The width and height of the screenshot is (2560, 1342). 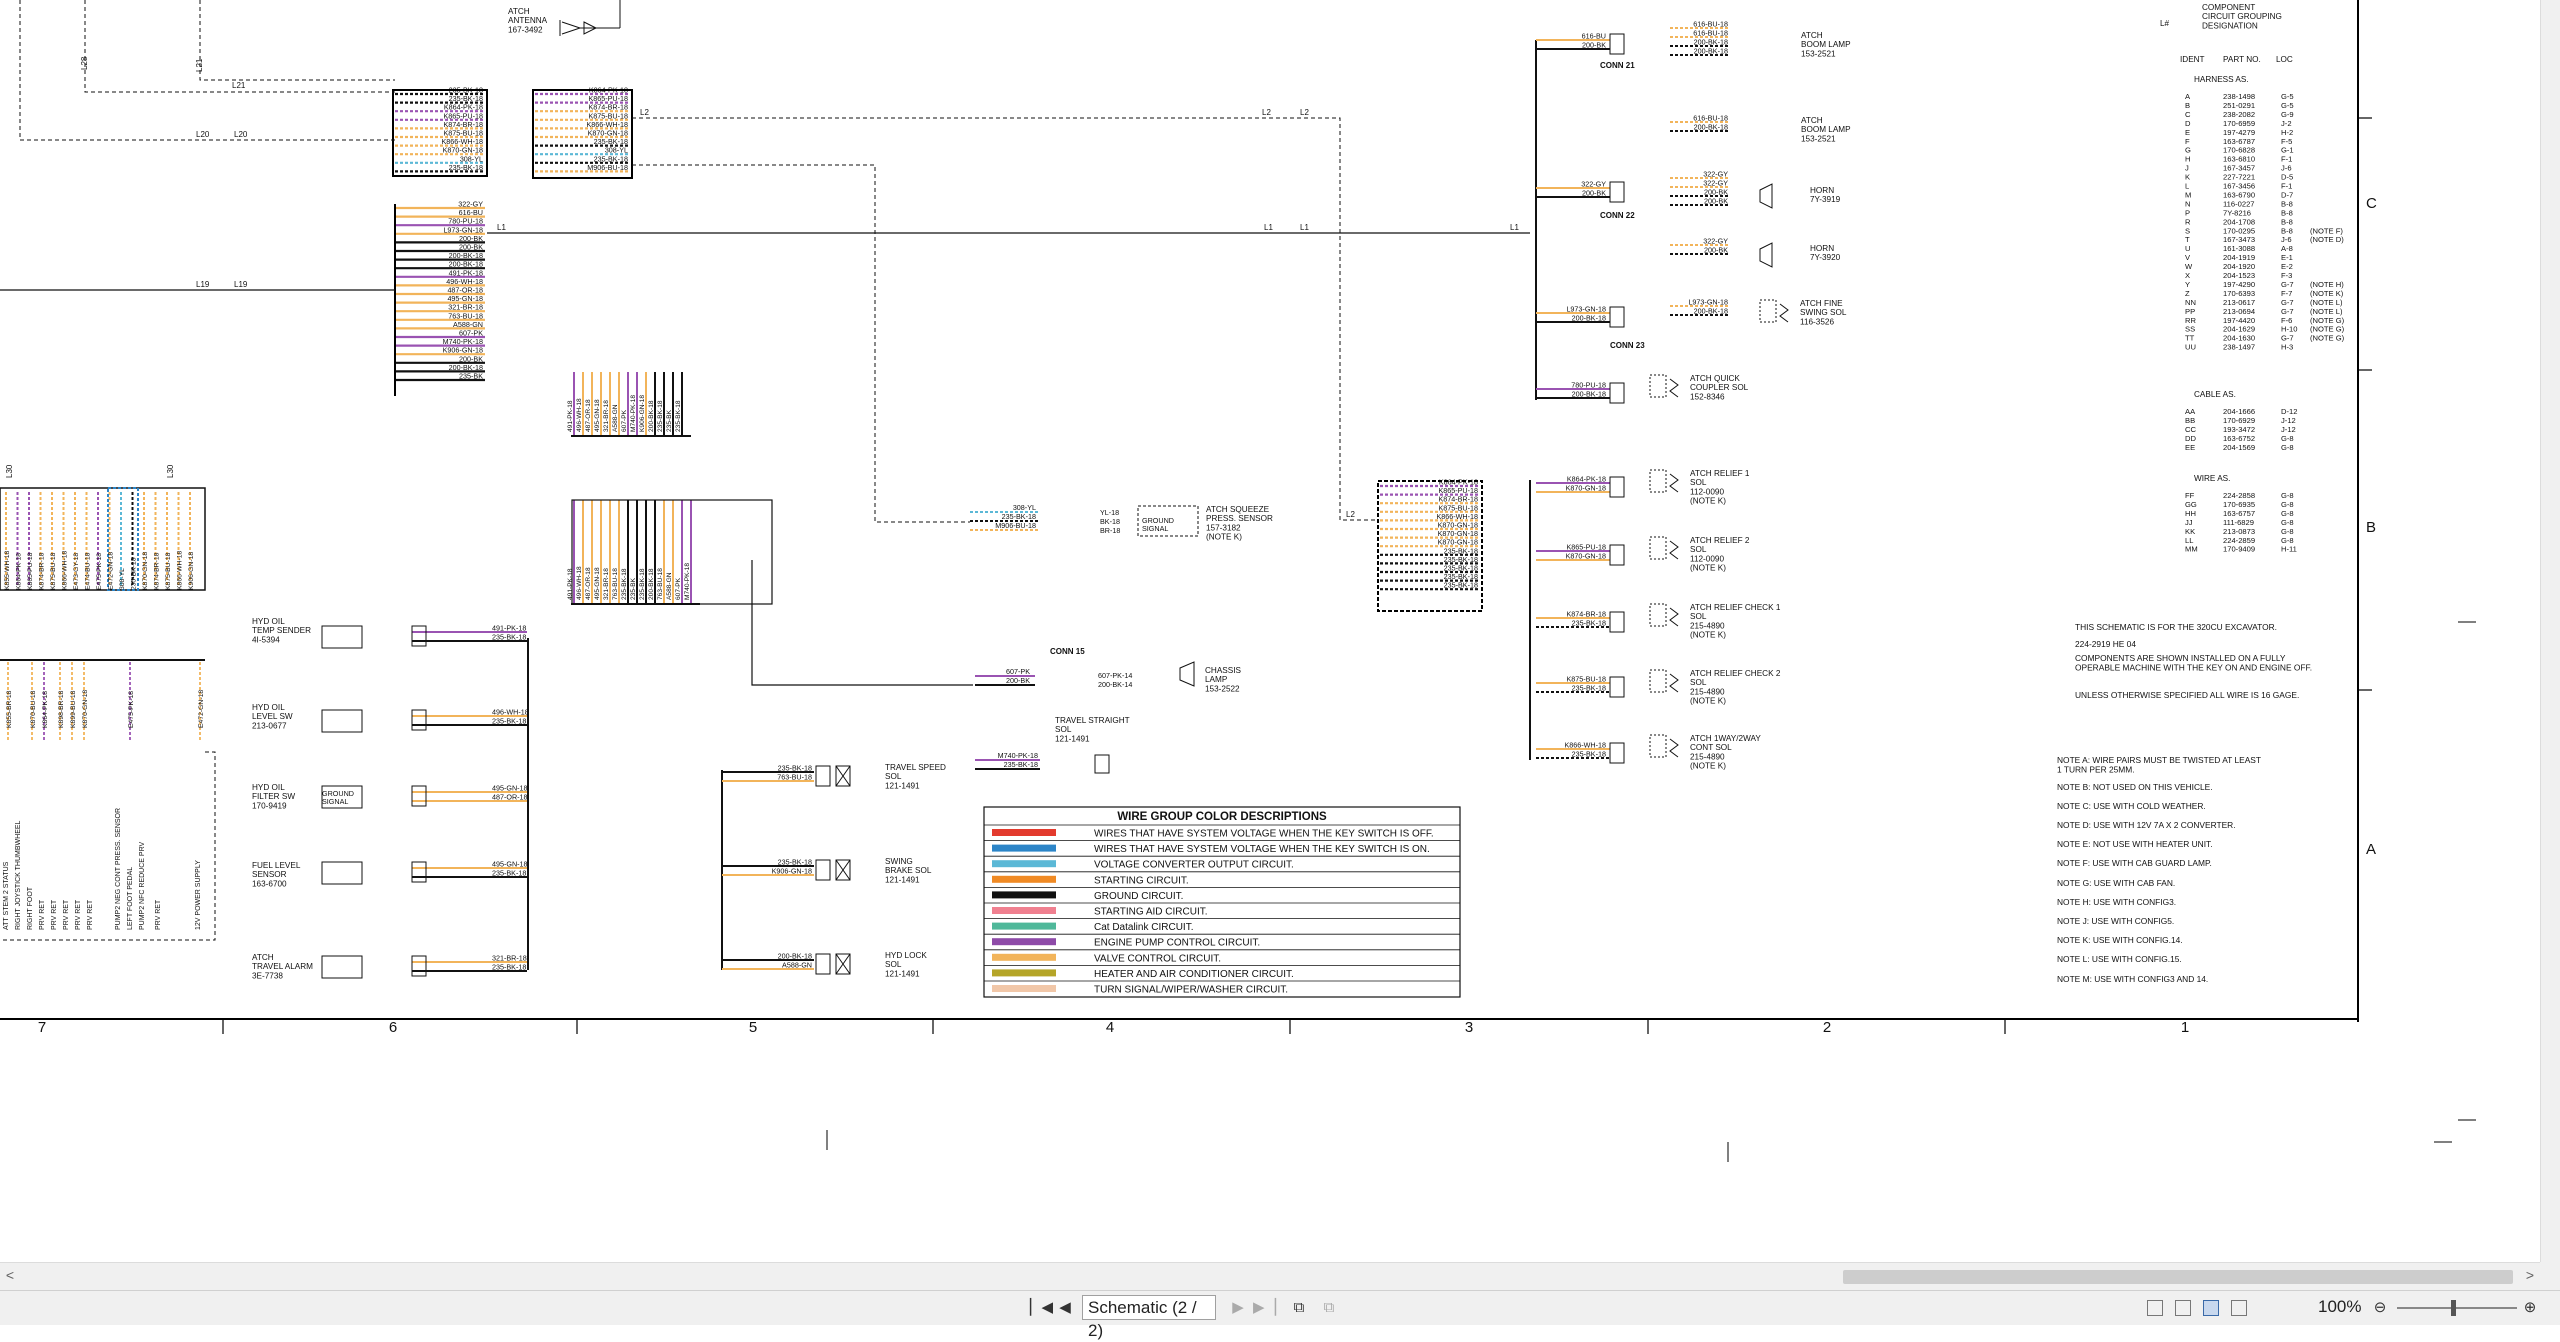 I want to click on schematic-label: F-3, so click(x=2286, y=275).